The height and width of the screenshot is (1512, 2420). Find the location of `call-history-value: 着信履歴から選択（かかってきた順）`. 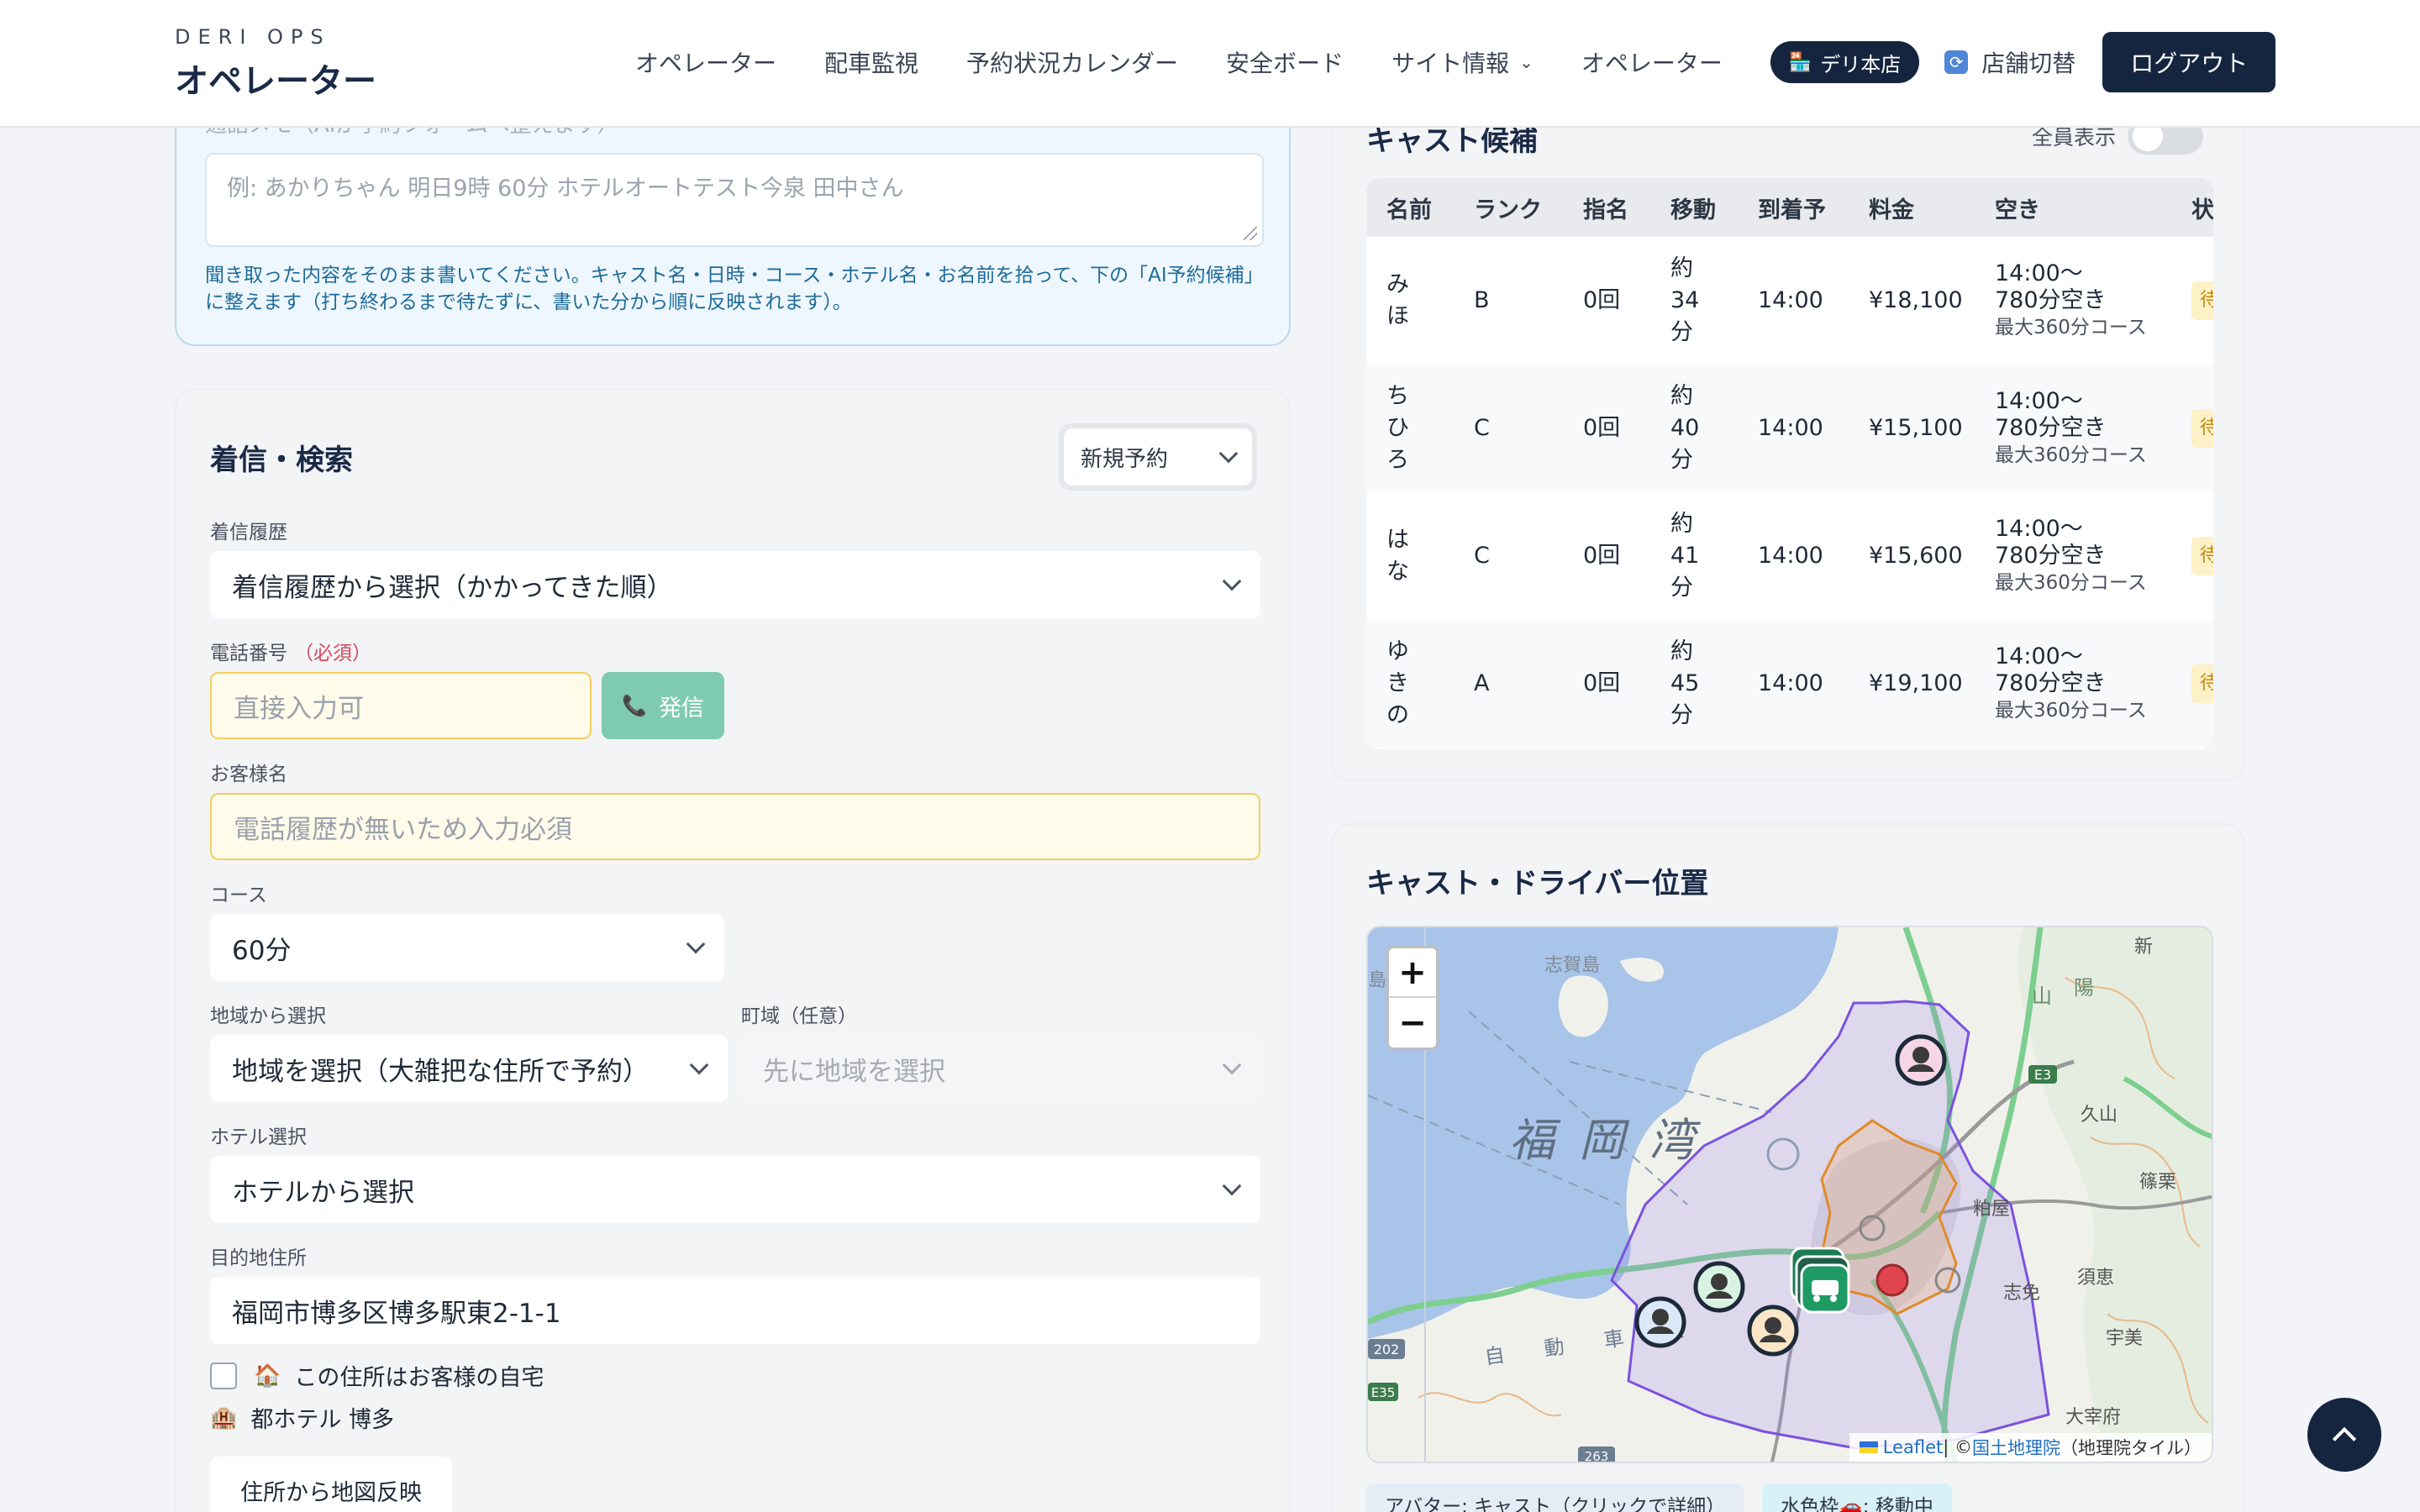

call-history-value: 着信履歴から選択（かかってきた順） is located at coordinates (452, 587).